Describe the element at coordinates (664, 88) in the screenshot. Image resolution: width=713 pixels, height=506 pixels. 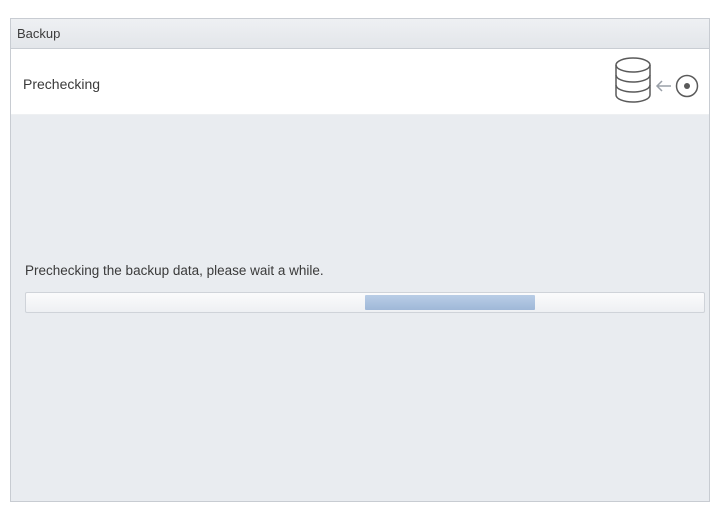
I see `arrow-left-icon` at that location.